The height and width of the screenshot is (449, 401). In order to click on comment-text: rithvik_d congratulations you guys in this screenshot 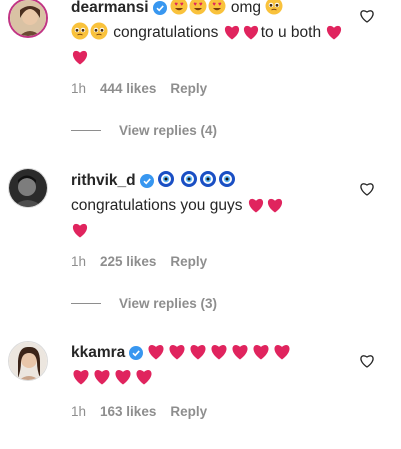, I will do `click(211, 207)`.